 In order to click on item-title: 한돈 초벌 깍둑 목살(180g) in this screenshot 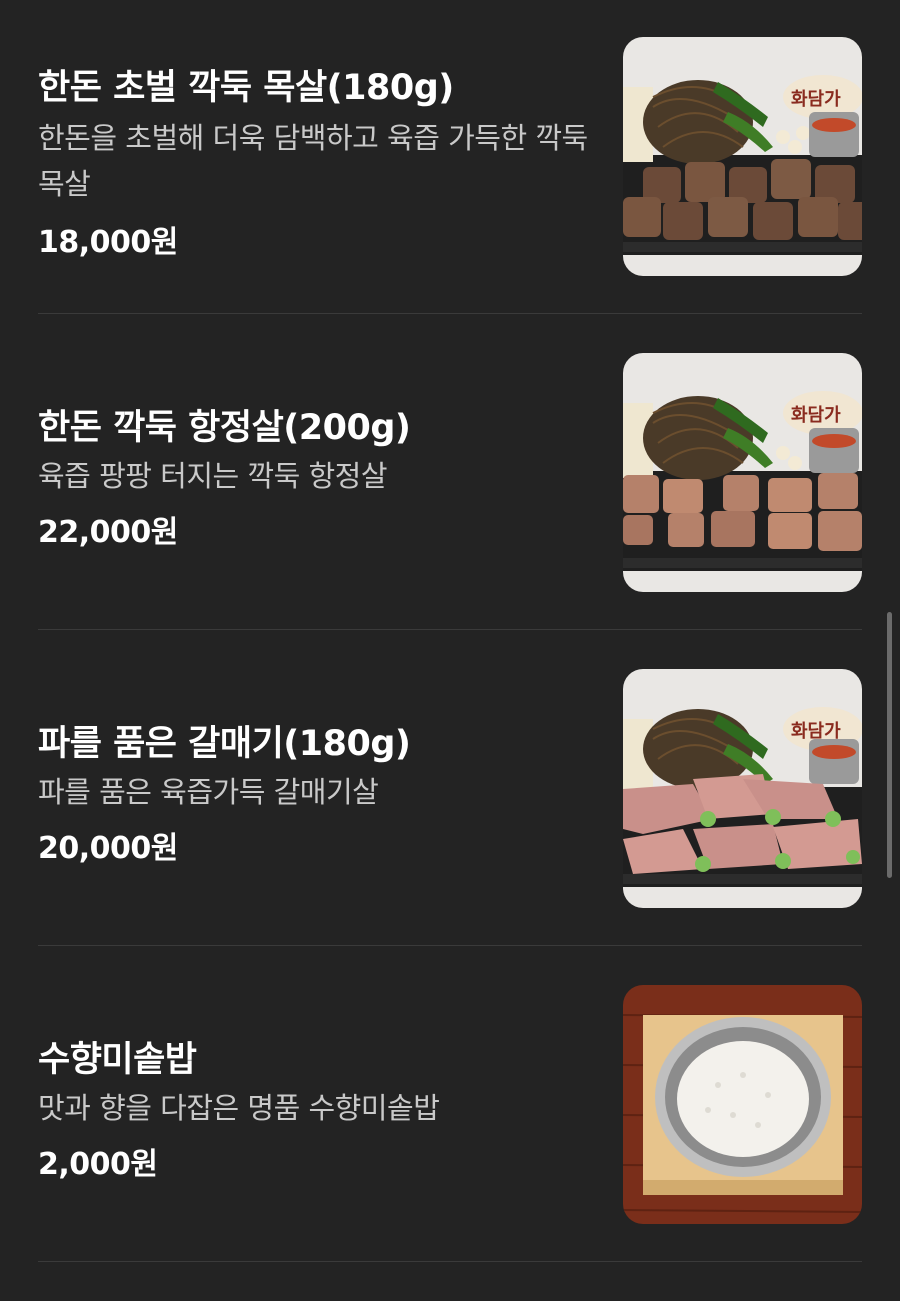, I will do `click(246, 88)`.